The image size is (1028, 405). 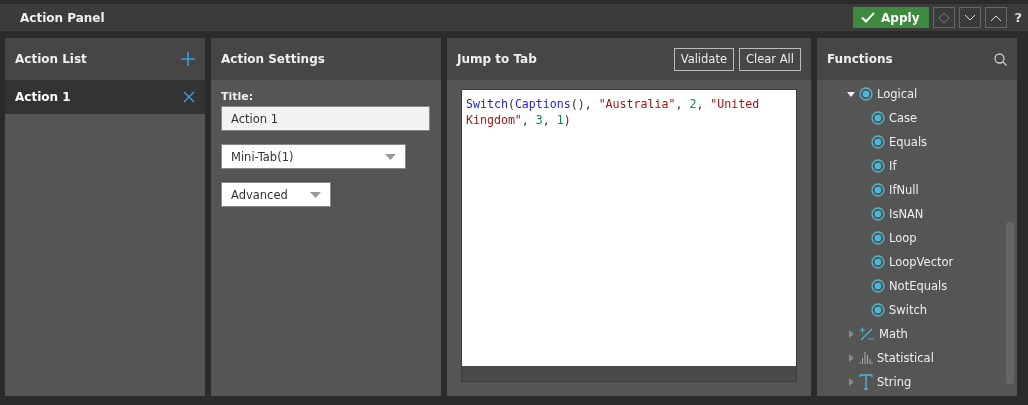 What do you see at coordinates (189, 97) in the screenshot?
I see `close-icon` at bounding box center [189, 97].